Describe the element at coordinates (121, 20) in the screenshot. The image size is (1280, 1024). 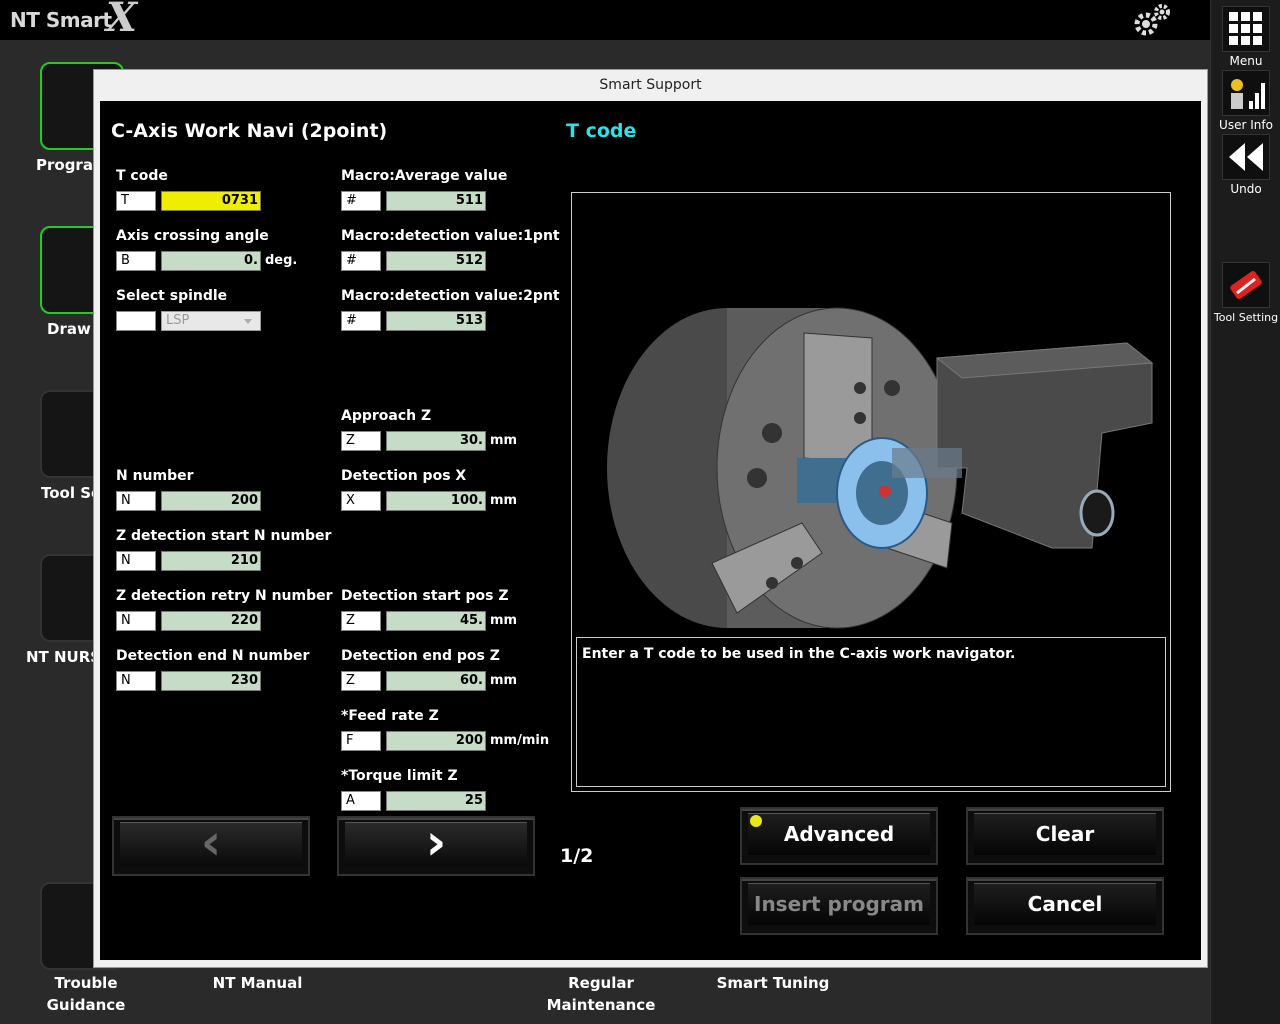
I see `logo-x: X` at that location.